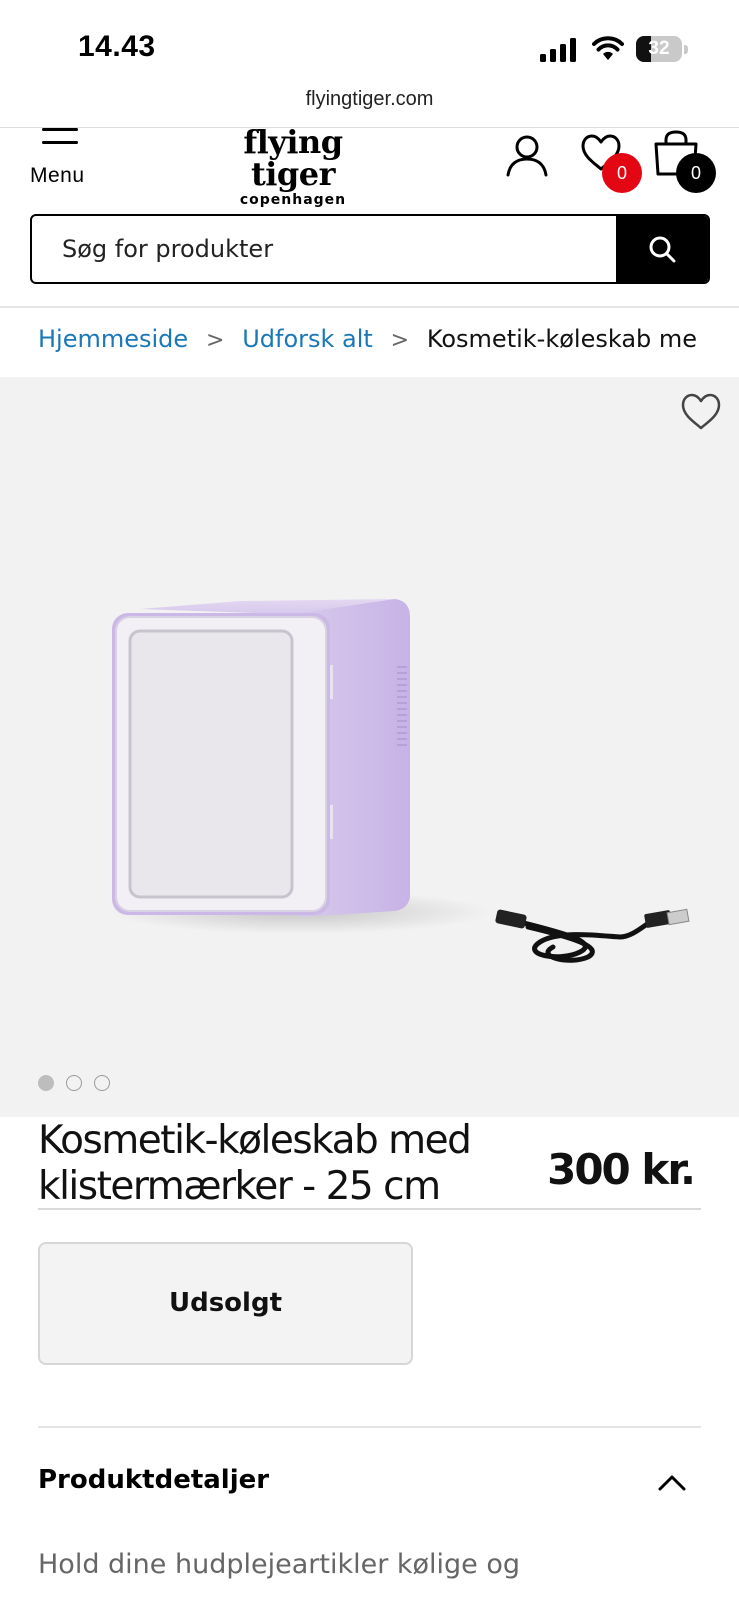  I want to click on wifi-icon, so click(608, 48).